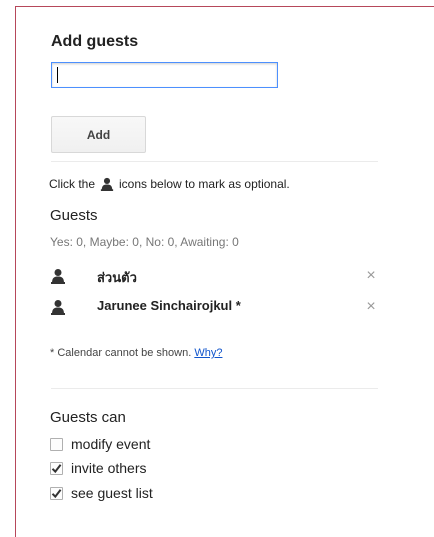 The width and height of the screenshot is (434, 537). Describe the element at coordinates (112, 493) in the screenshot. I see `permission-label: see guest list` at that location.